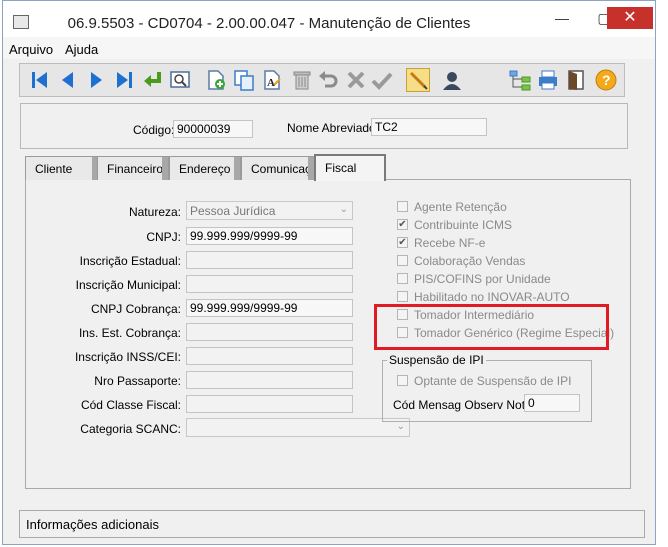 This screenshot has height=547, width=668. What do you see at coordinates (298, 427) in the screenshot?
I see `categoria-scanc-select: ⌄` at bounding box center [298, 427].